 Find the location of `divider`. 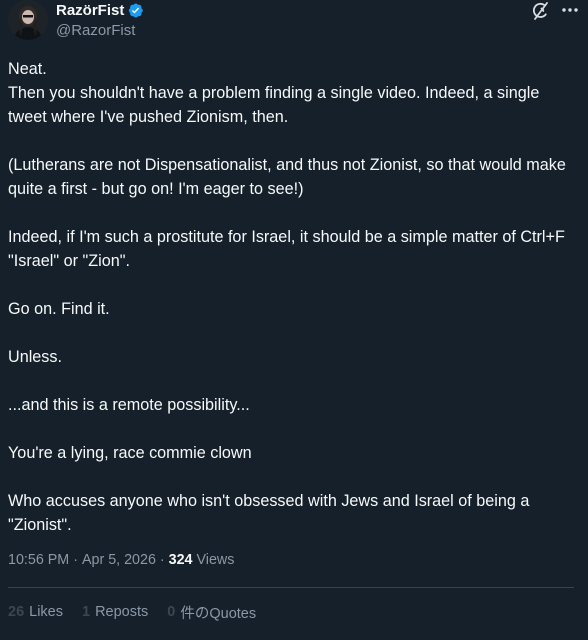

divider is located at coordinates (291, 587).